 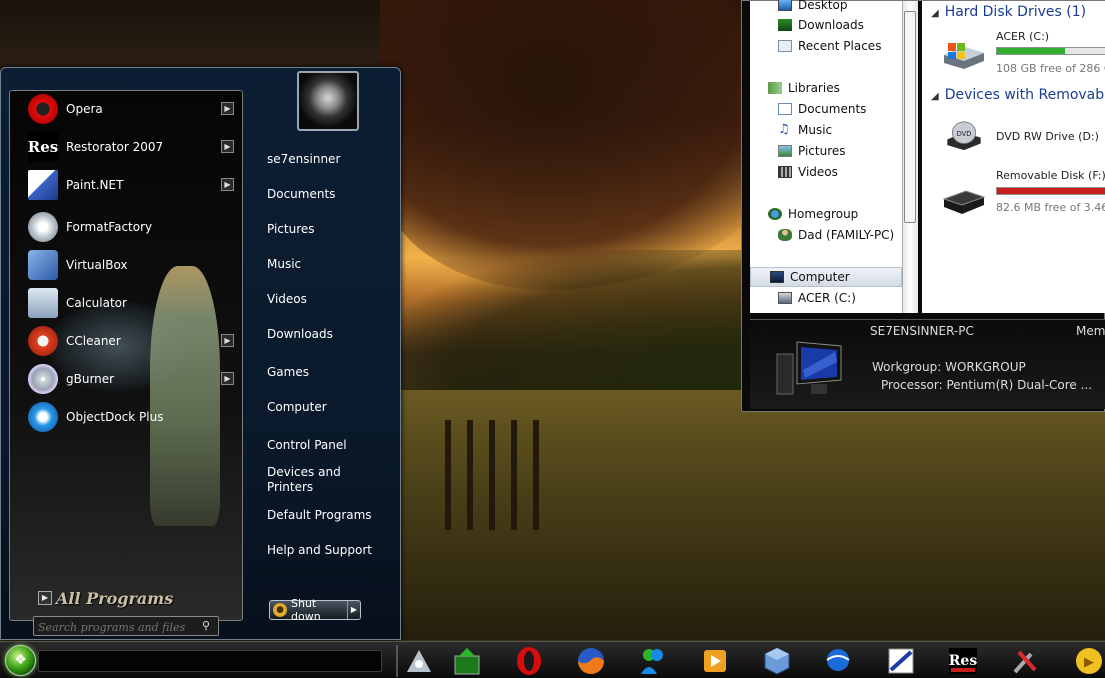 I want to click on nav-label: Documents, so click(x=832, y=109).